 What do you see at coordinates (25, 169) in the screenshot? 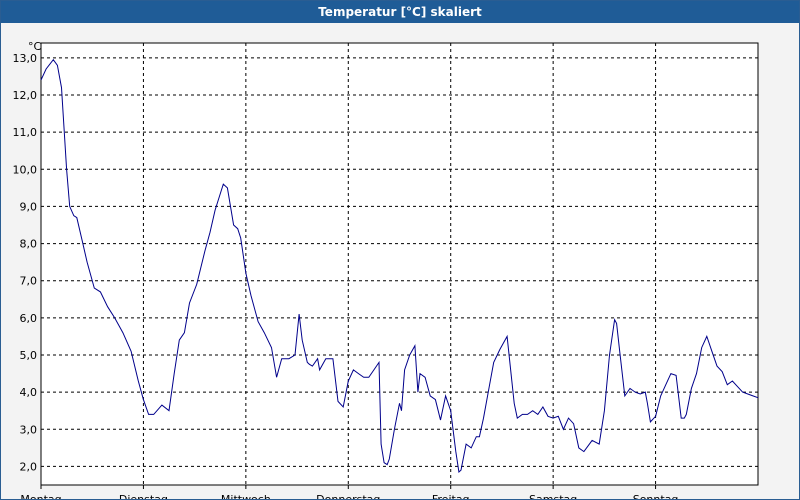
I see `y-tick-label: 10,0` at bounding box center [25, 169].